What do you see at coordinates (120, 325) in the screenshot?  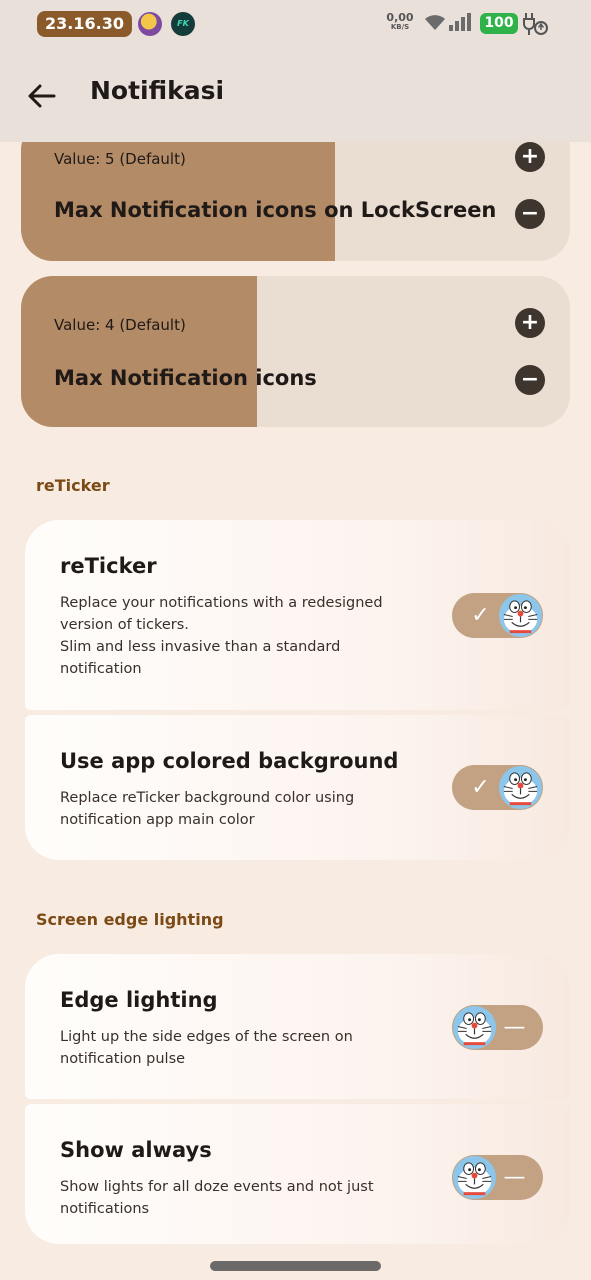 I see `slider-value-label: Value: 4 (Default)` at bounding box center [120, 325].